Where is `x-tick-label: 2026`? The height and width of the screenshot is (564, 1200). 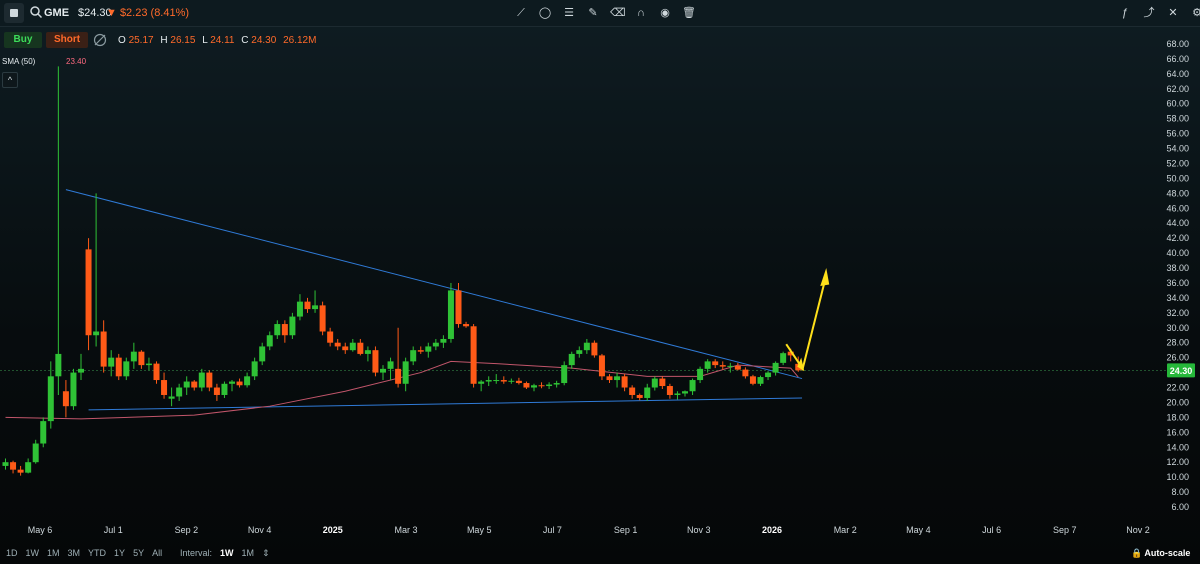 x-tick-label: 2026 is located at coordinates (772, 530).